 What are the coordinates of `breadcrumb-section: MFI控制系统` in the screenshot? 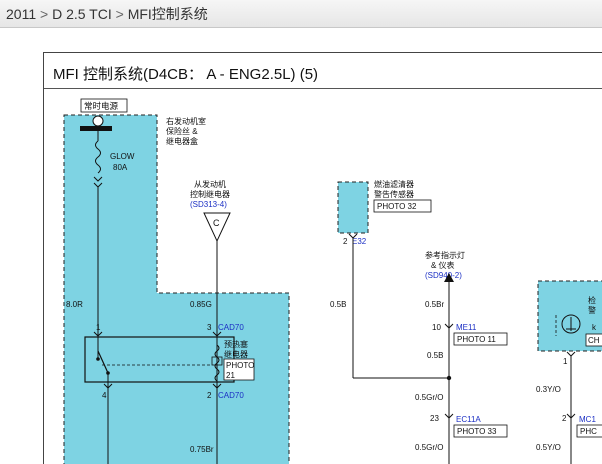 It's located at (168, 14).